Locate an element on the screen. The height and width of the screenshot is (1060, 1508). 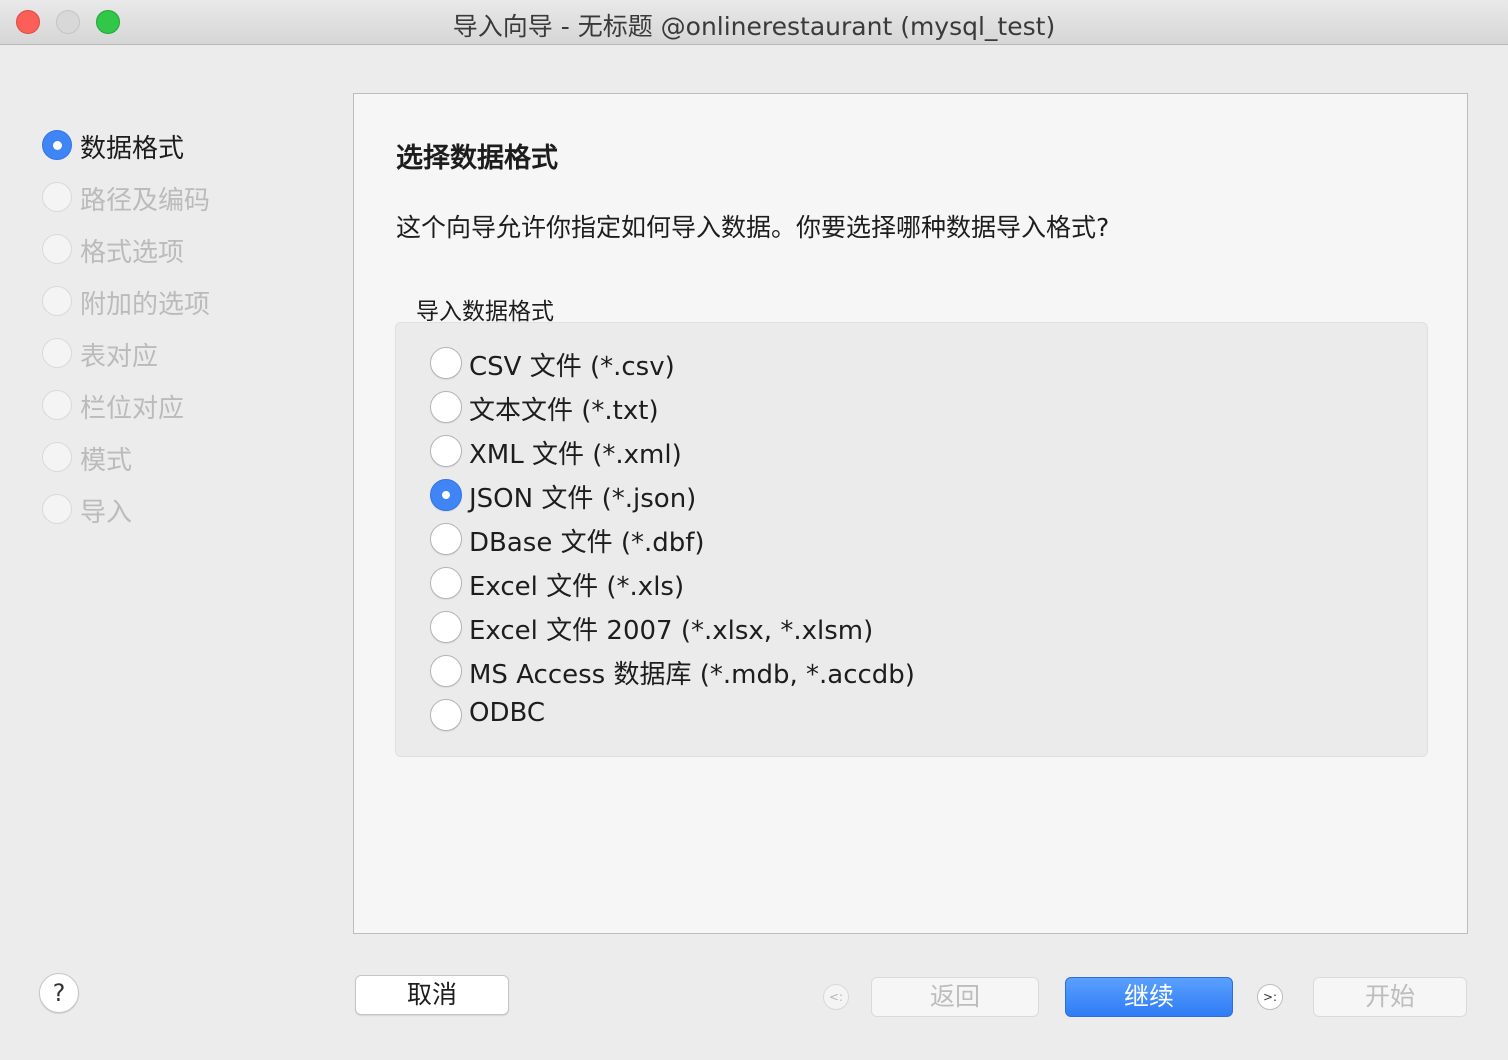
cancel-button: 取消 is located at coordinates (432, 995).